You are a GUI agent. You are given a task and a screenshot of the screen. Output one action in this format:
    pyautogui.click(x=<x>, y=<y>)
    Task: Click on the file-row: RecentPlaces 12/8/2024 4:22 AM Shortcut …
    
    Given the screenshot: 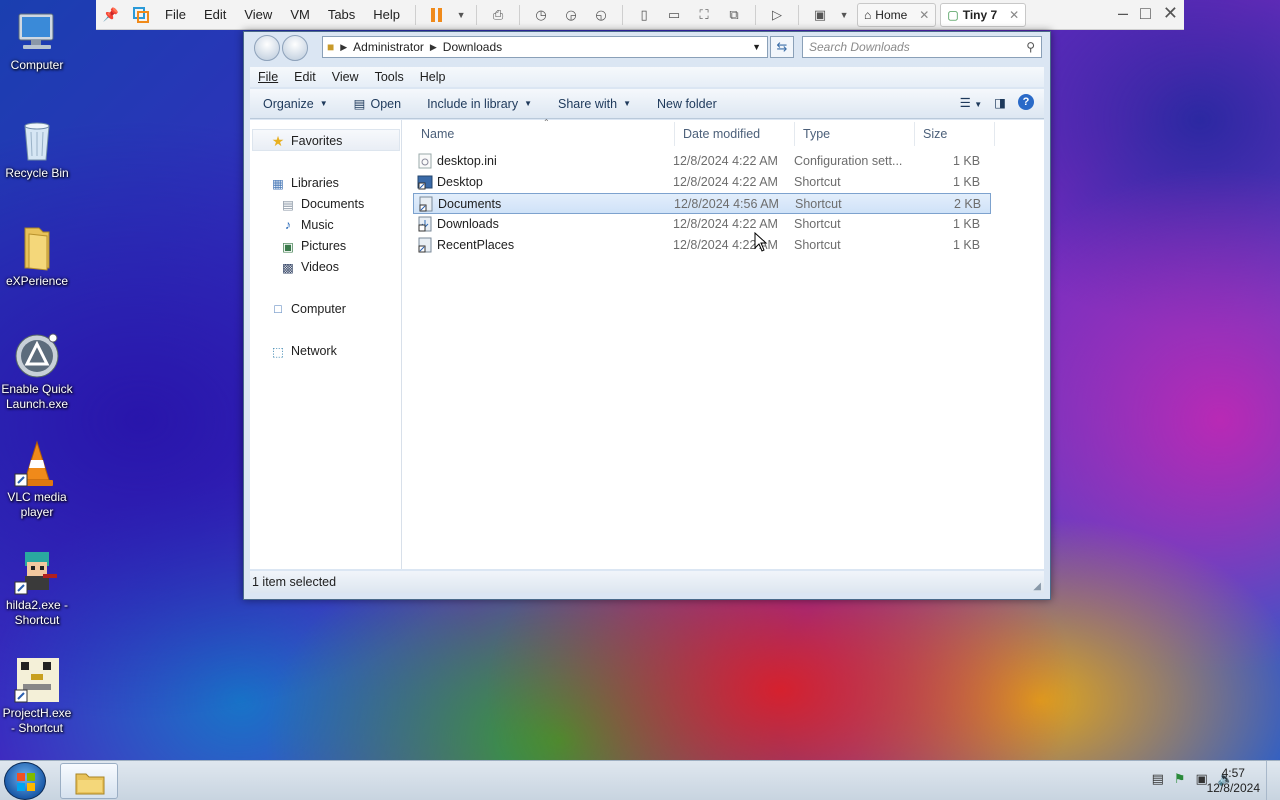 What is the action you would take?
    pyautogui.click(x=702, y=245)
    